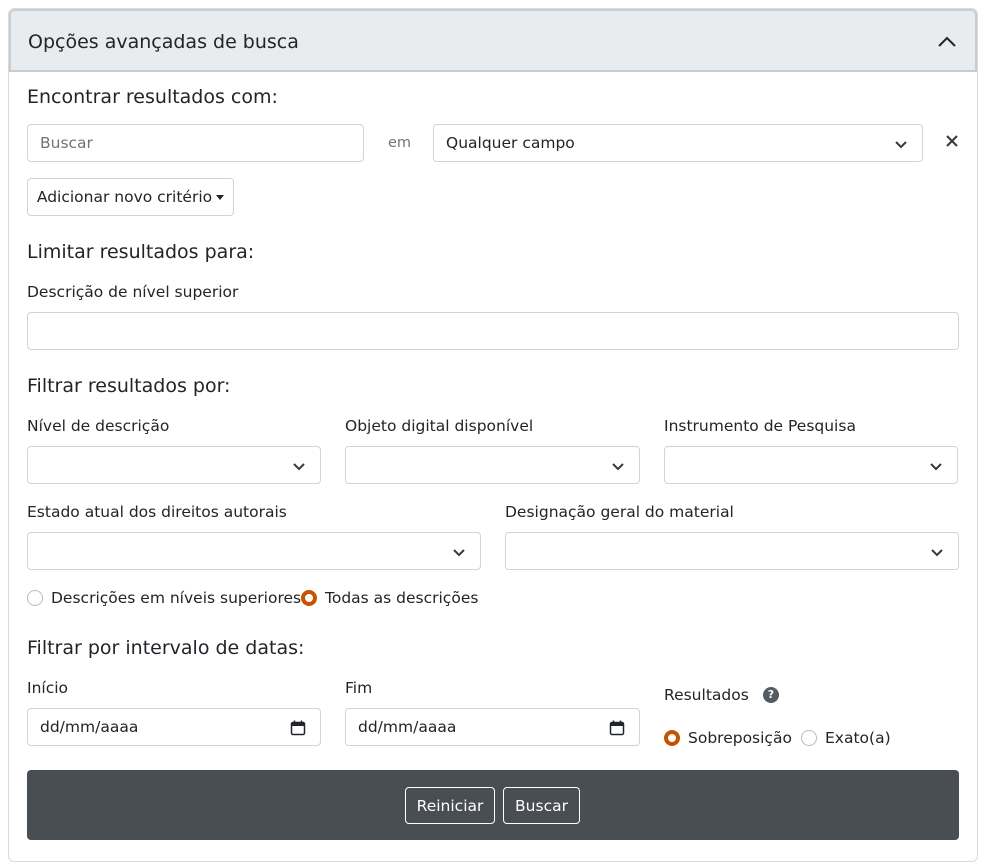  Describe the element at coordinates (98, 426) in the screenshot. I see `level-label: Nível de descrição` at that location.